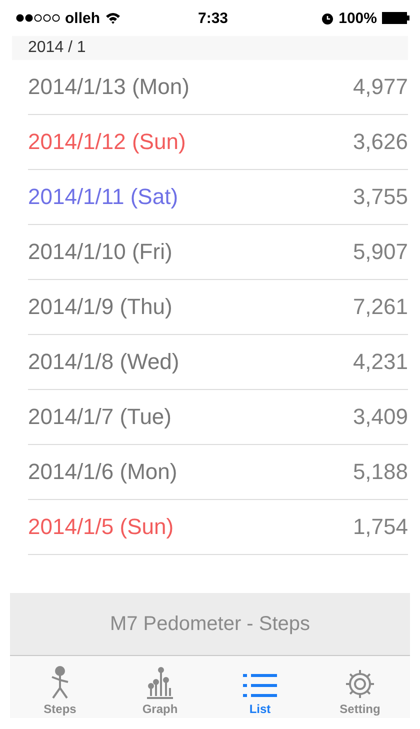 This screenshot has height=729, width=420. Describe the element at coordinates (38, 18) in the screenshot. I see `signal-icon` at that location.